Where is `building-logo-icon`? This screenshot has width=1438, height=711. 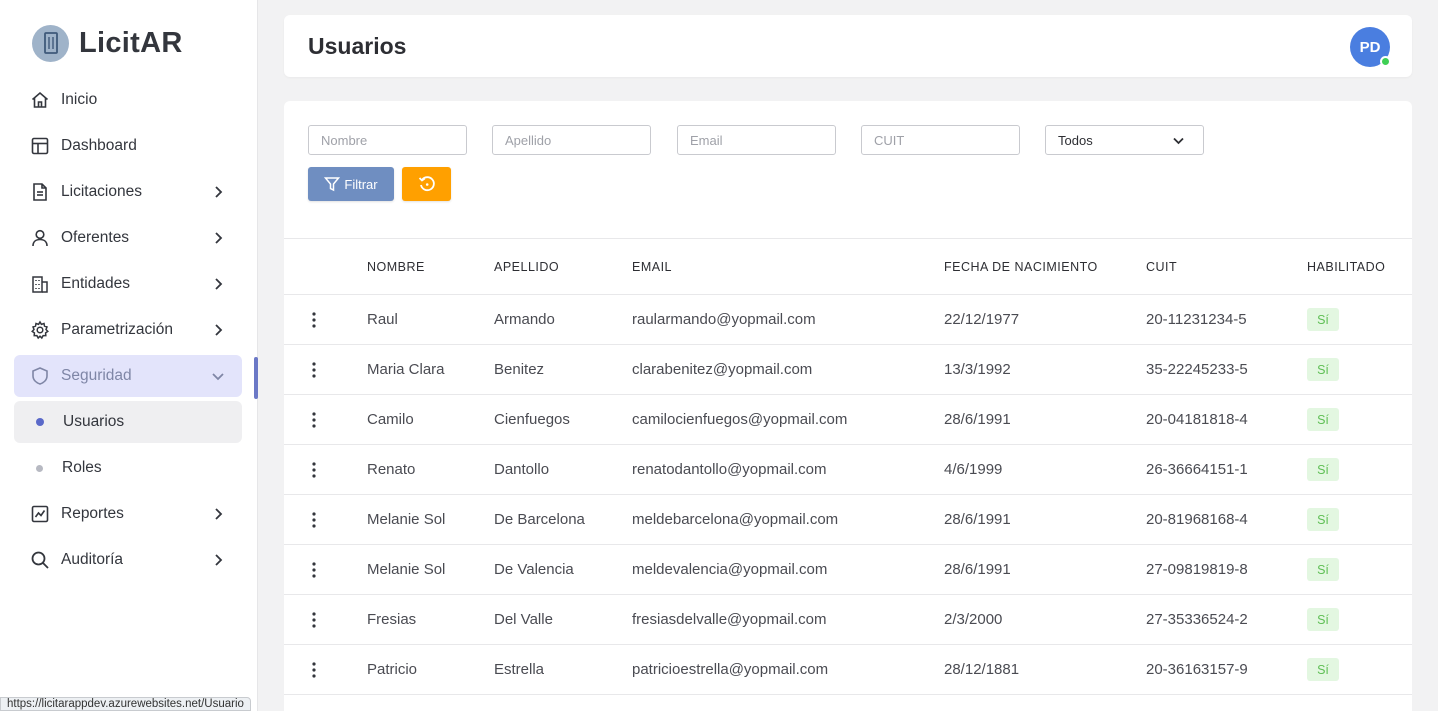 building-logo-icon is located at coordinates (50, 43).